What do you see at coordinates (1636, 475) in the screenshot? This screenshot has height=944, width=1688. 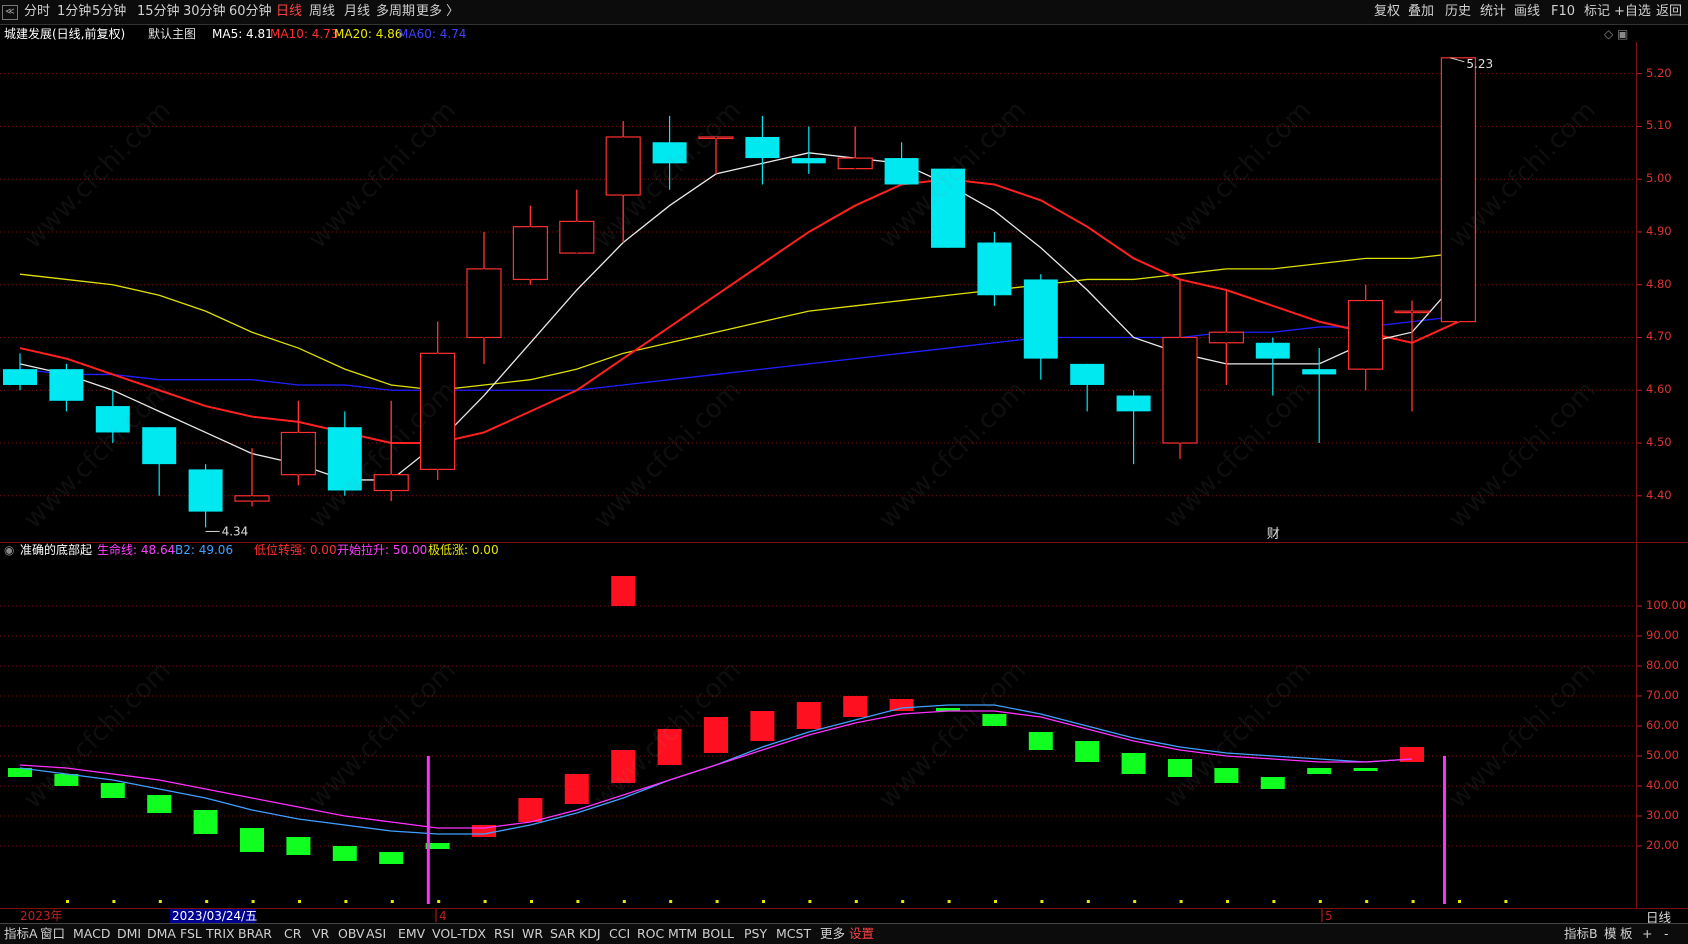 I see `y-axis-border` at bounding box center [1636, 475].